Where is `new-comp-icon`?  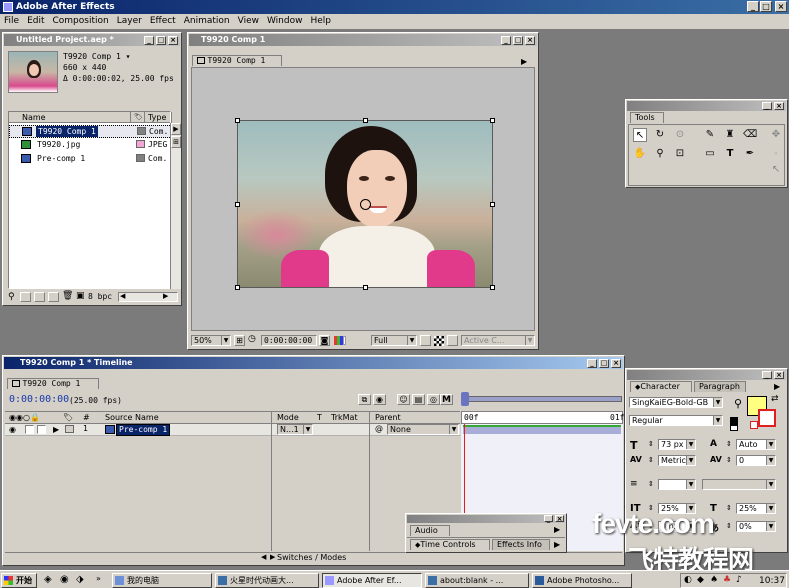 new-comp-icon is located at coordinates (39, 297).